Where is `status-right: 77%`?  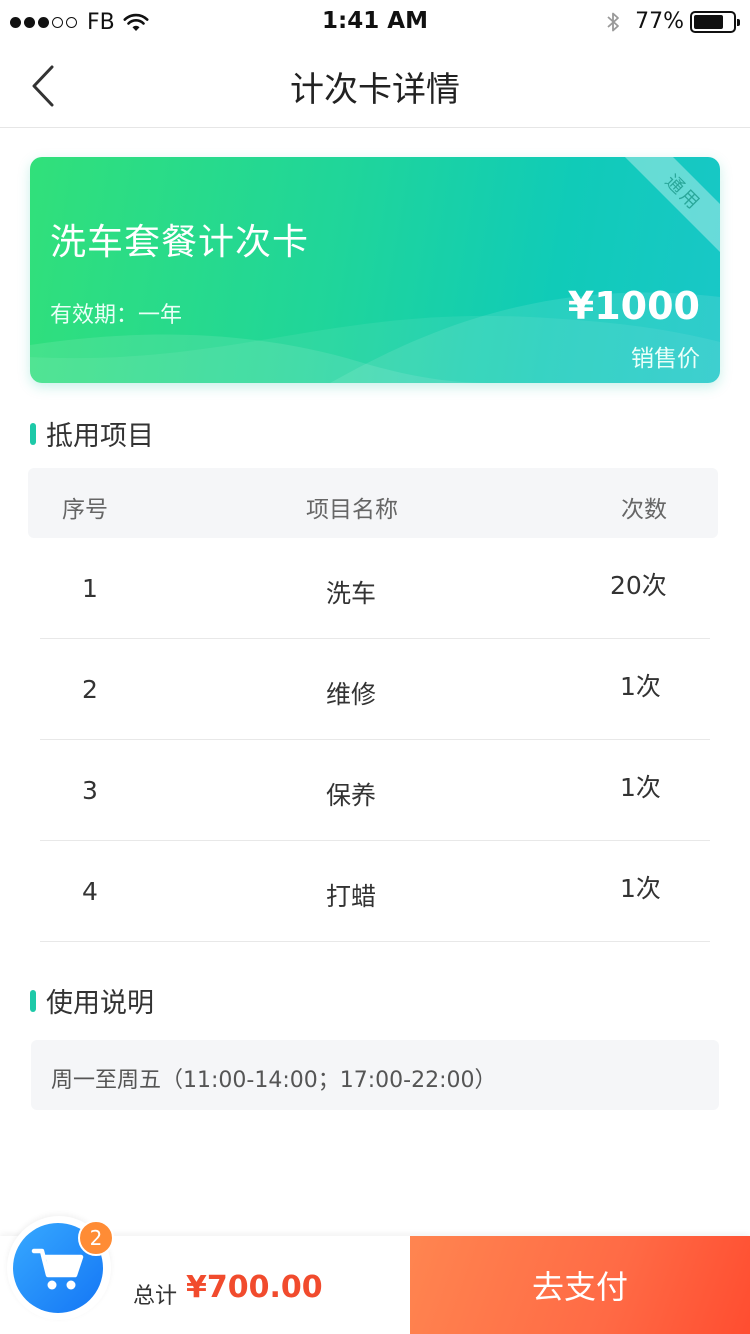
status-right: 77% is located at coordinates (672, 21).